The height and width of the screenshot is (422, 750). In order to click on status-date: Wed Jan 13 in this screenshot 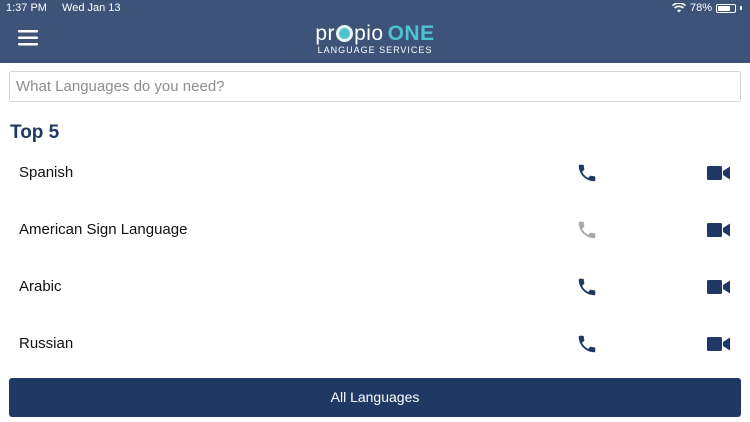, I will do `click(91, 8)`.